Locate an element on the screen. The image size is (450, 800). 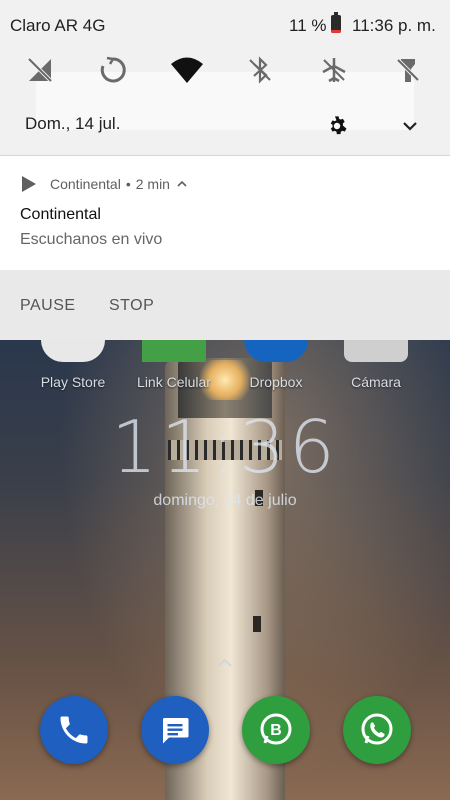
battery-level is located at coordinates (336, 31).